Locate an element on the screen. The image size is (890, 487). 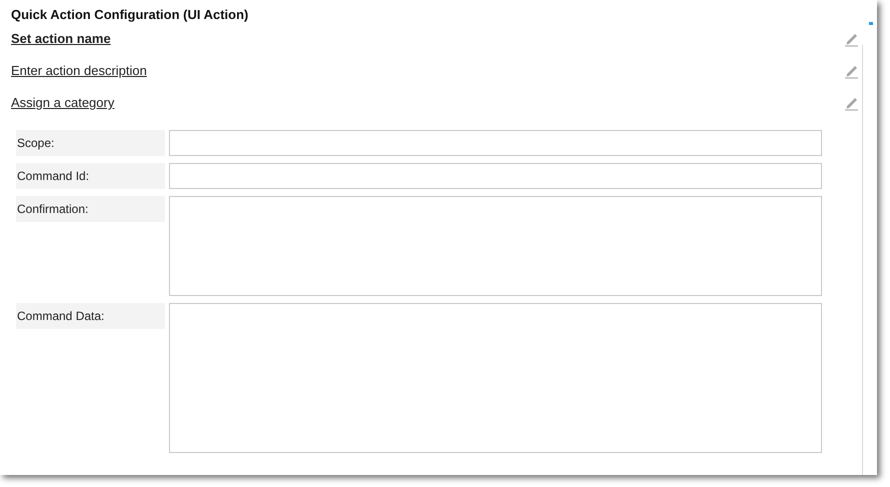
setting-link: Enter action description is located at coordinates (79, 71).